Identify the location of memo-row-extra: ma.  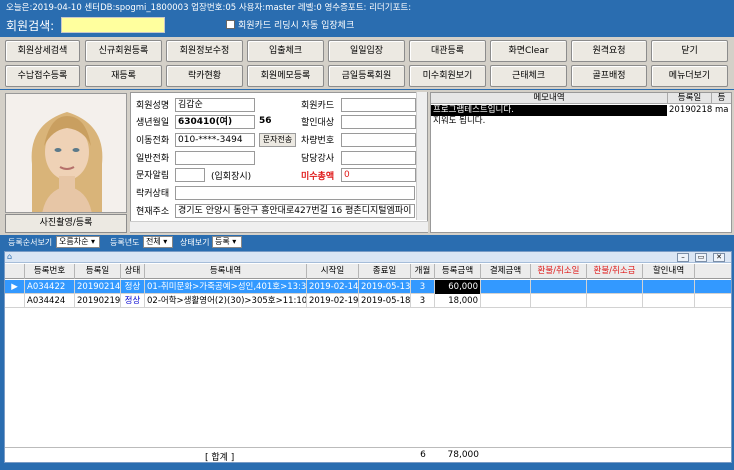
(722, 110).